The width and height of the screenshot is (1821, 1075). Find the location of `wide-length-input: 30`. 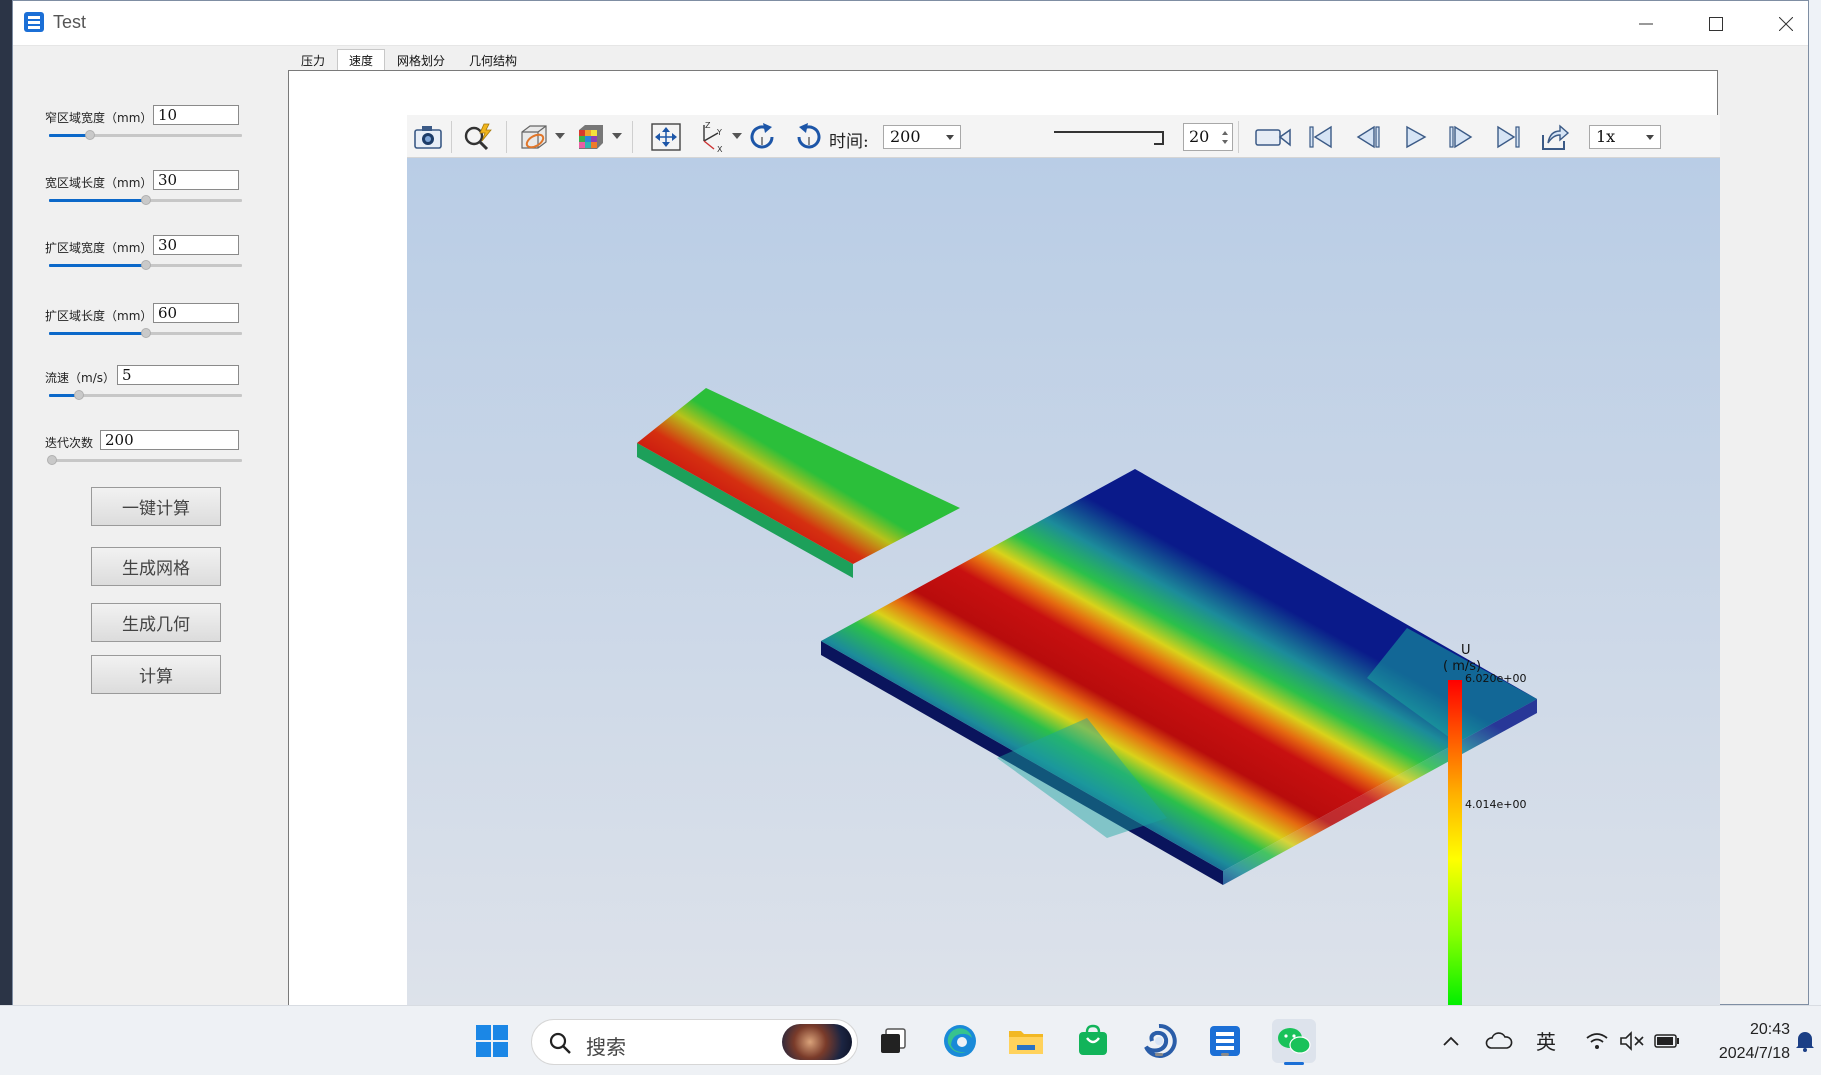

wide-length-input: 30 is located at coordinates (196, 180).